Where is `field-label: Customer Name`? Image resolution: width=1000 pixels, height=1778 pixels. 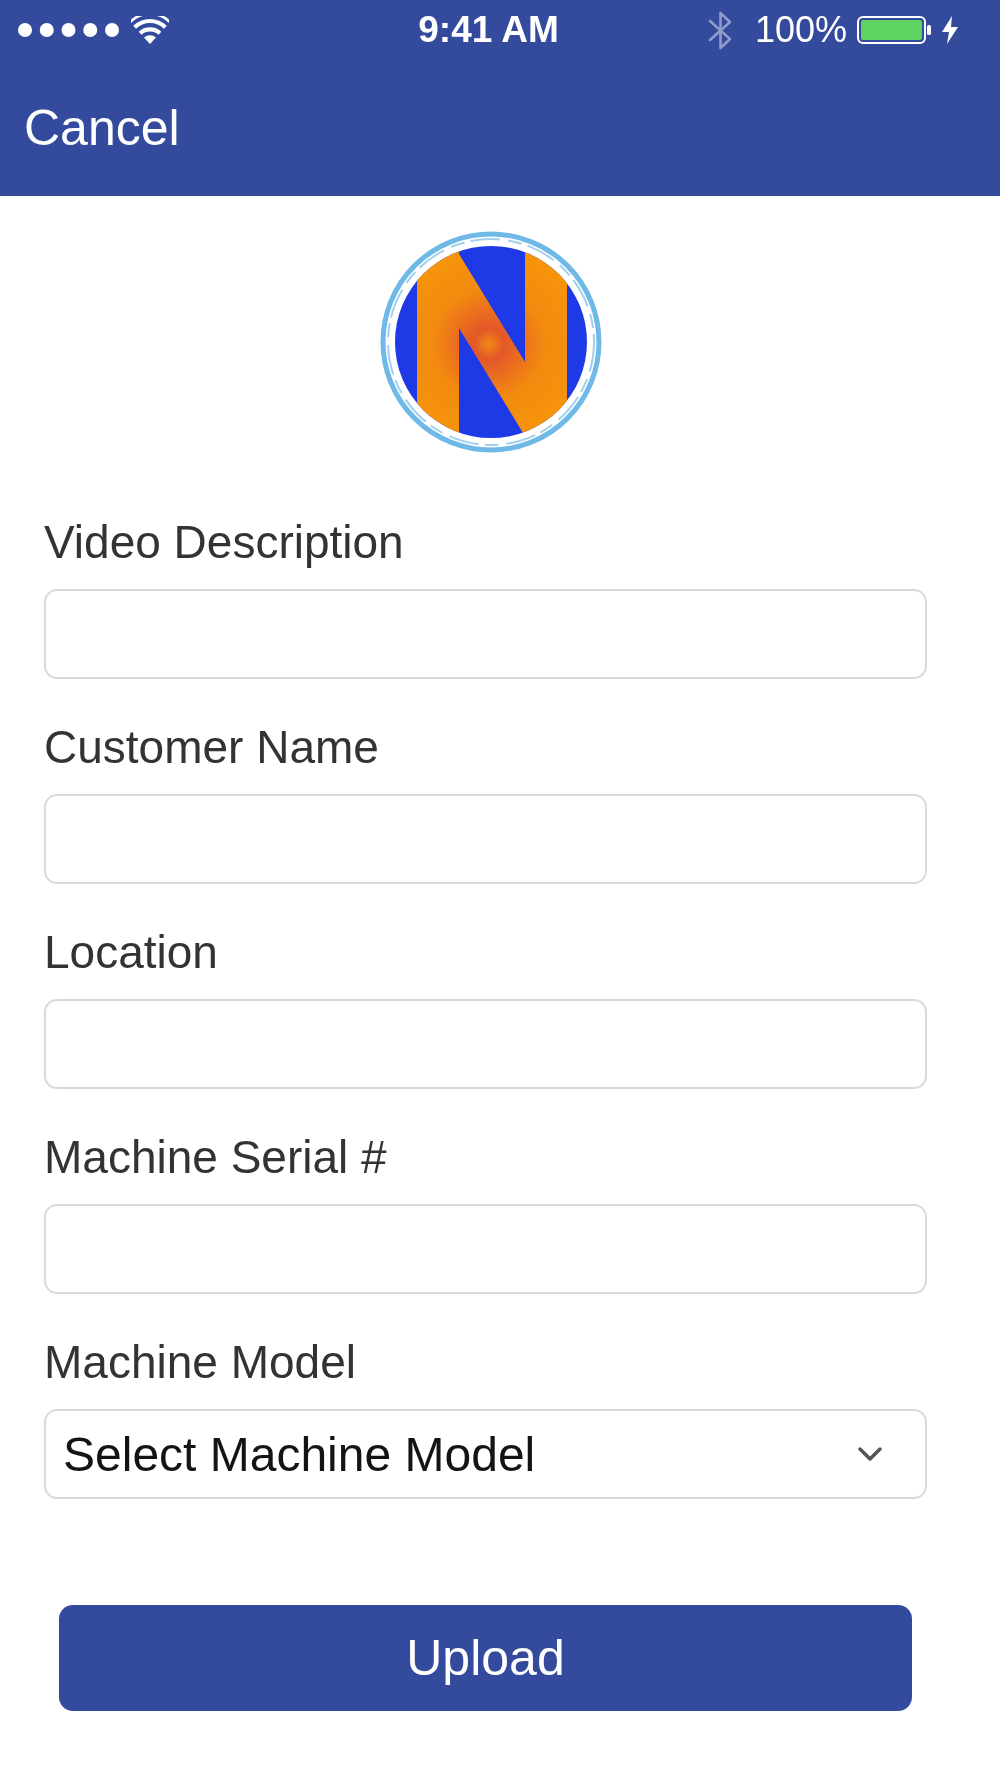 field-label: Customer Name is located at coordinates (211, 747).